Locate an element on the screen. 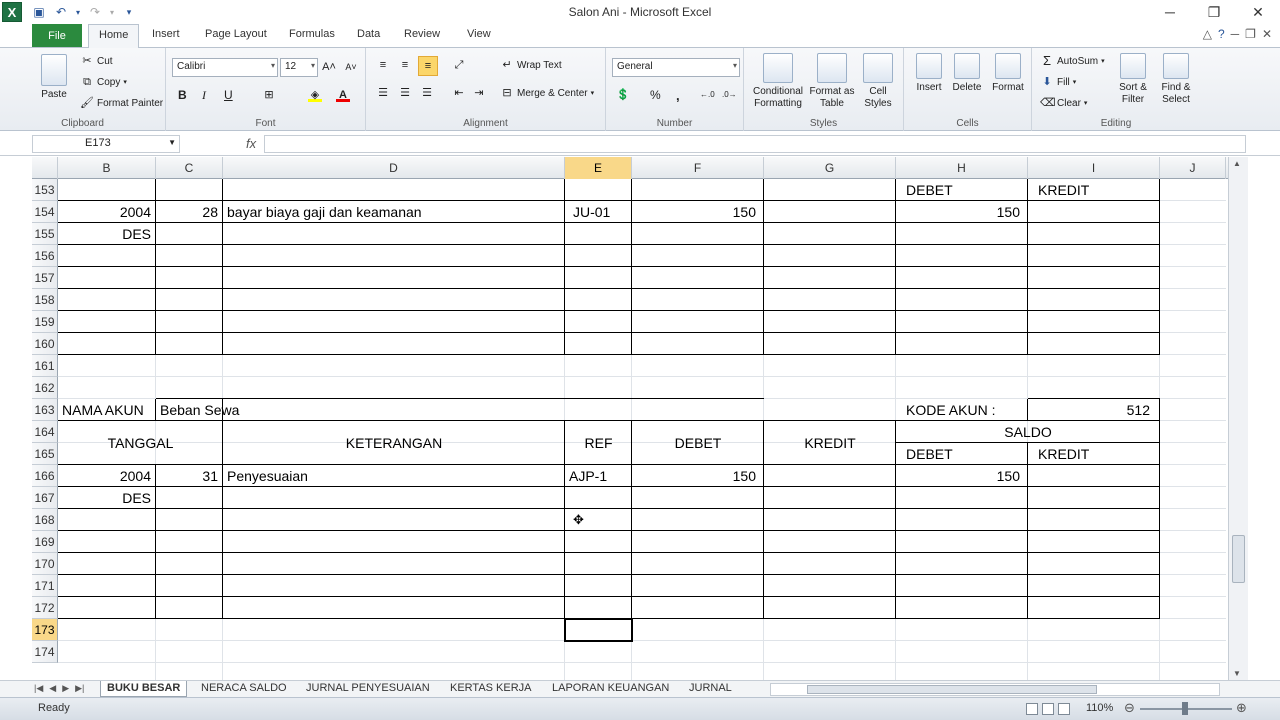 The width and height of the screenshot is (1280, 720). cell-d154: bayar biaya gaji dan keamanan is located at coordinates (393, 212).